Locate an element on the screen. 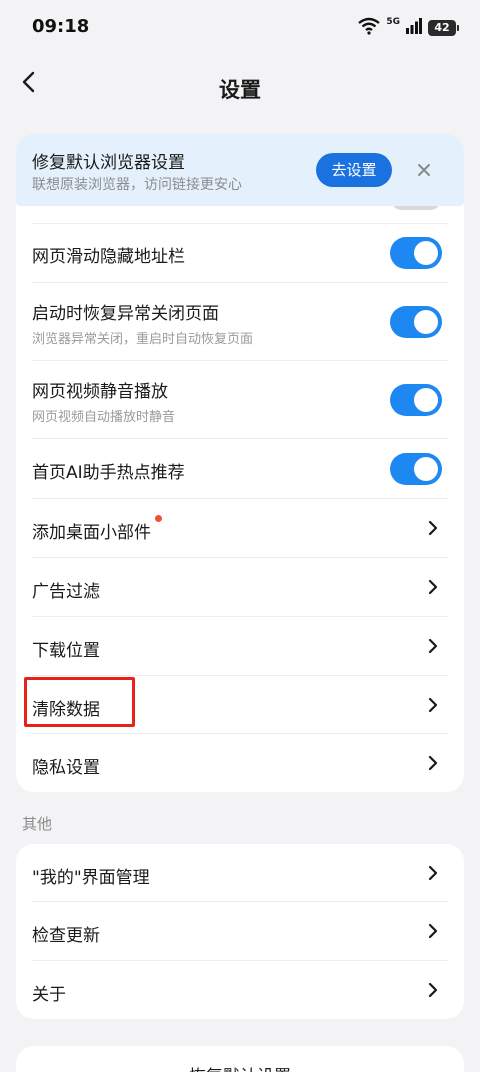 The image size is (480, 1072). notification-dot is located at coordinates (158, 518).